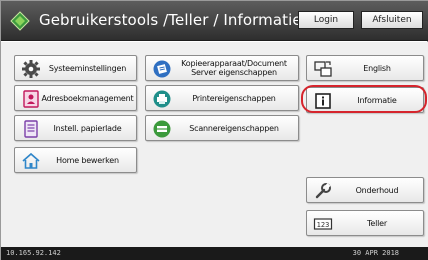  I want to click on paper-tray-label: Instell. papierlade, so click(87, 128).